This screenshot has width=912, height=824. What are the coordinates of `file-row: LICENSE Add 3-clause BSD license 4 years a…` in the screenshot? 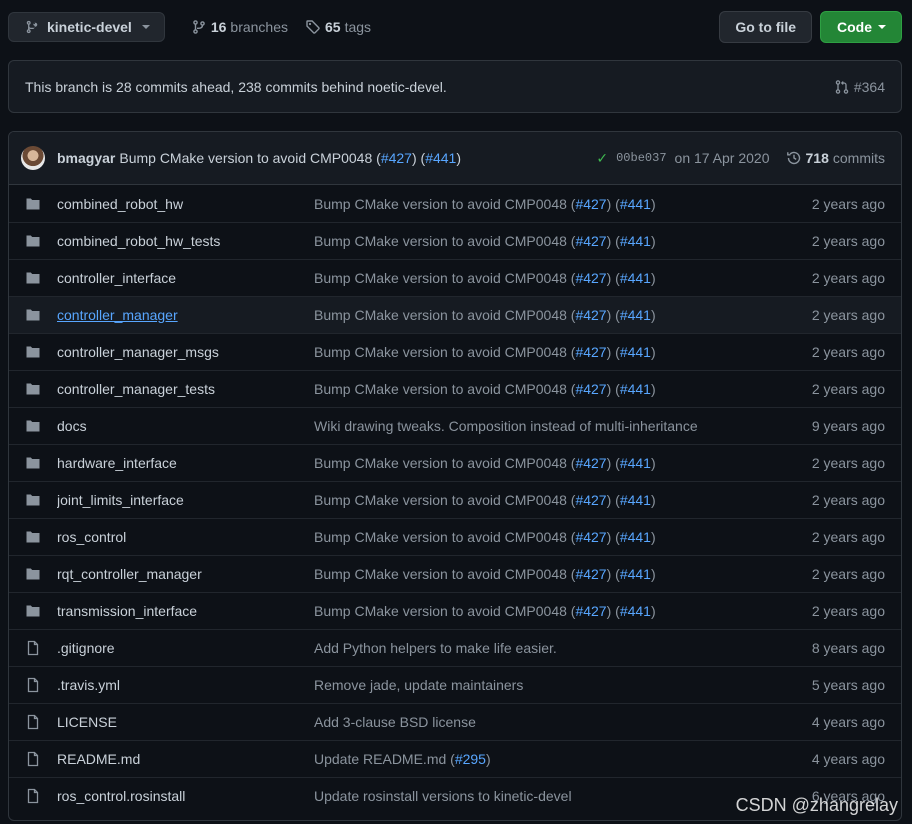 It's located at (455, 721).